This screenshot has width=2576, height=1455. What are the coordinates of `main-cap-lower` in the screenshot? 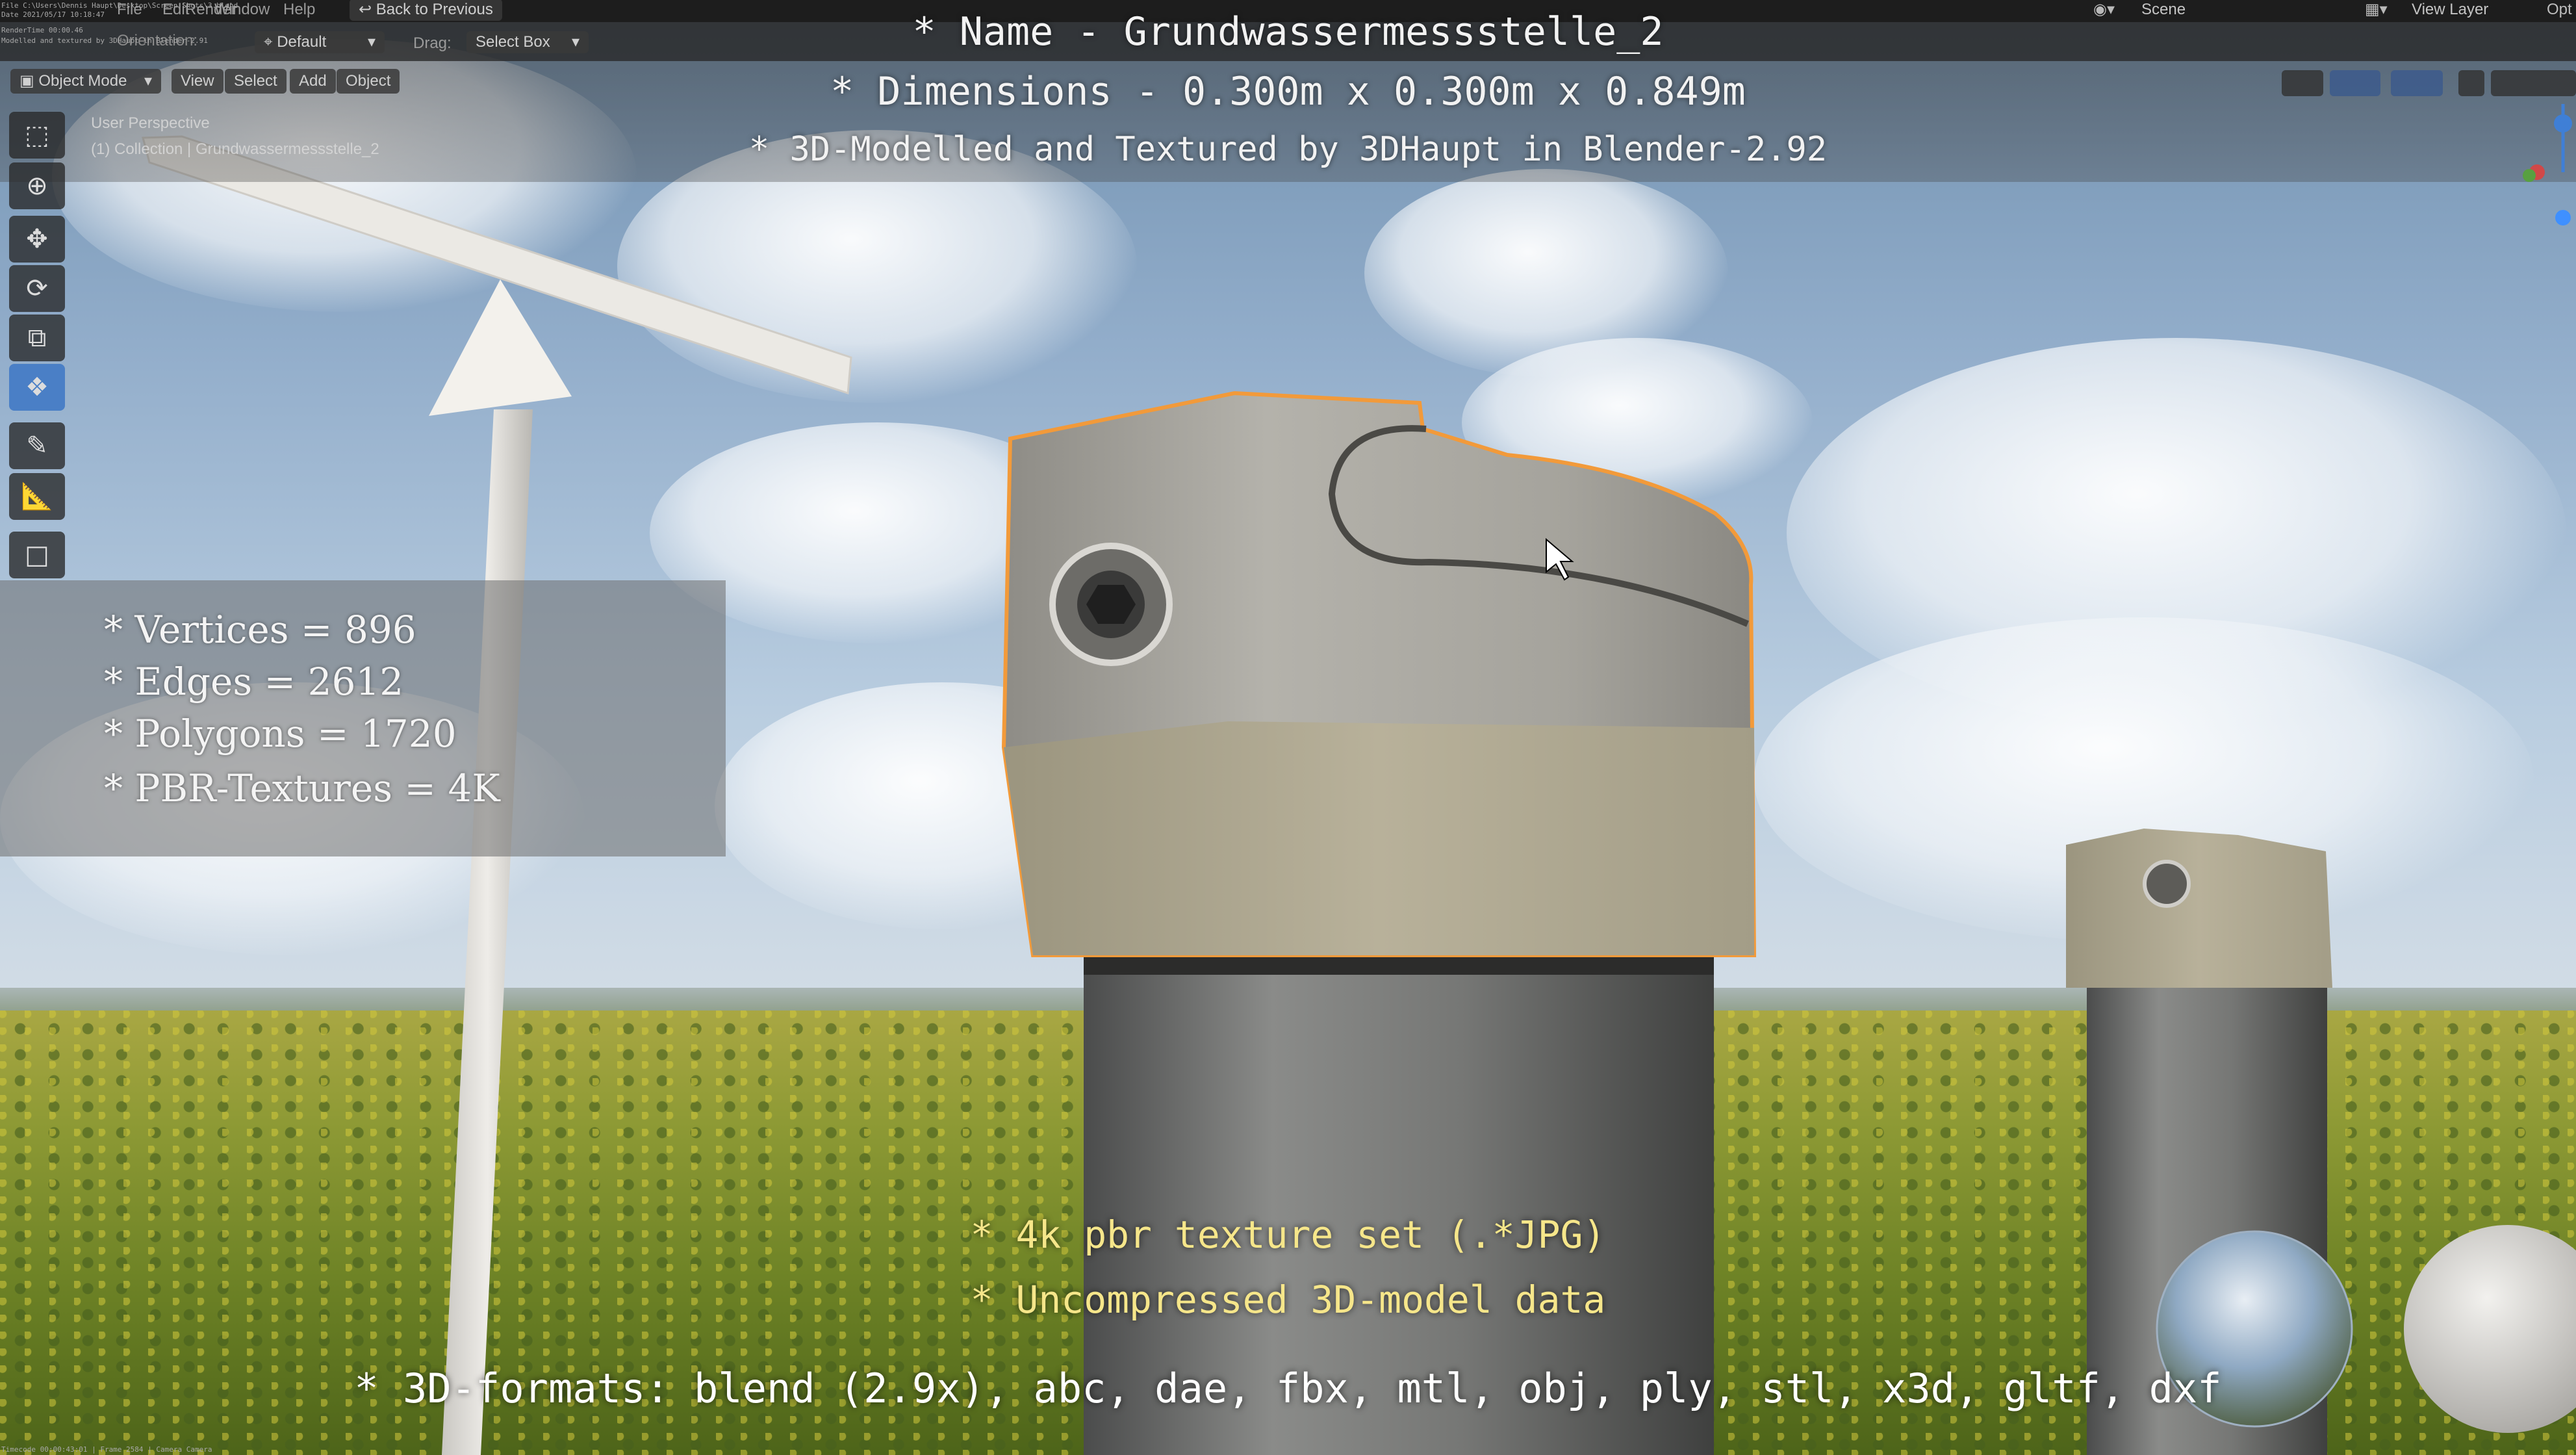 It's located at (1379, 838).